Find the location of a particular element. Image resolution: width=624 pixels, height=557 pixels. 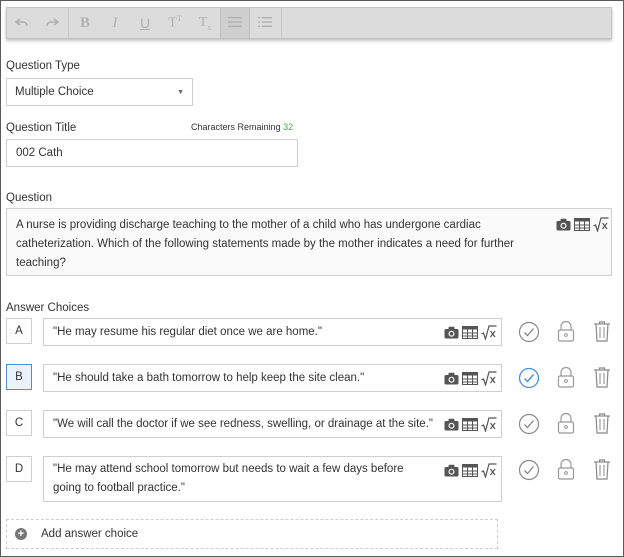

answer-letter-b: B is located at coordinates (19, 377).